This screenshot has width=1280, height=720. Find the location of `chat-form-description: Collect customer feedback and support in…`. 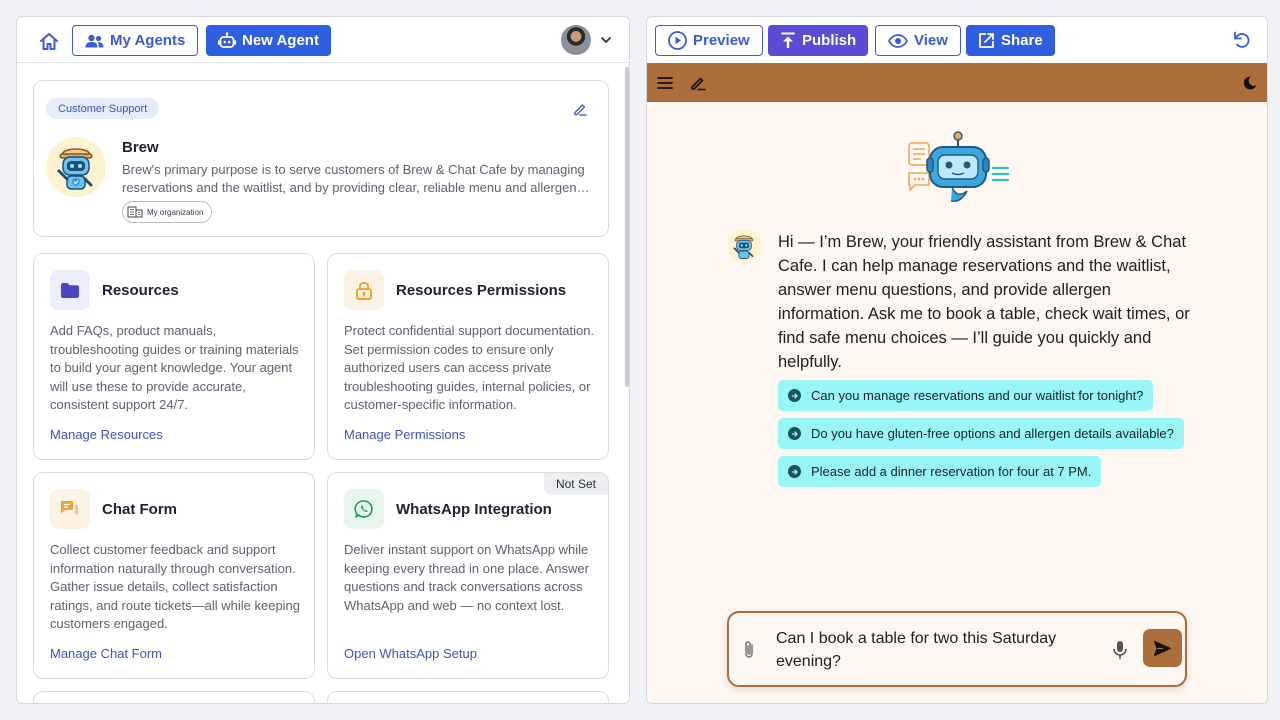

chat-form-description: Collect customer feedback and support in… is located at coordinates (175, 587).